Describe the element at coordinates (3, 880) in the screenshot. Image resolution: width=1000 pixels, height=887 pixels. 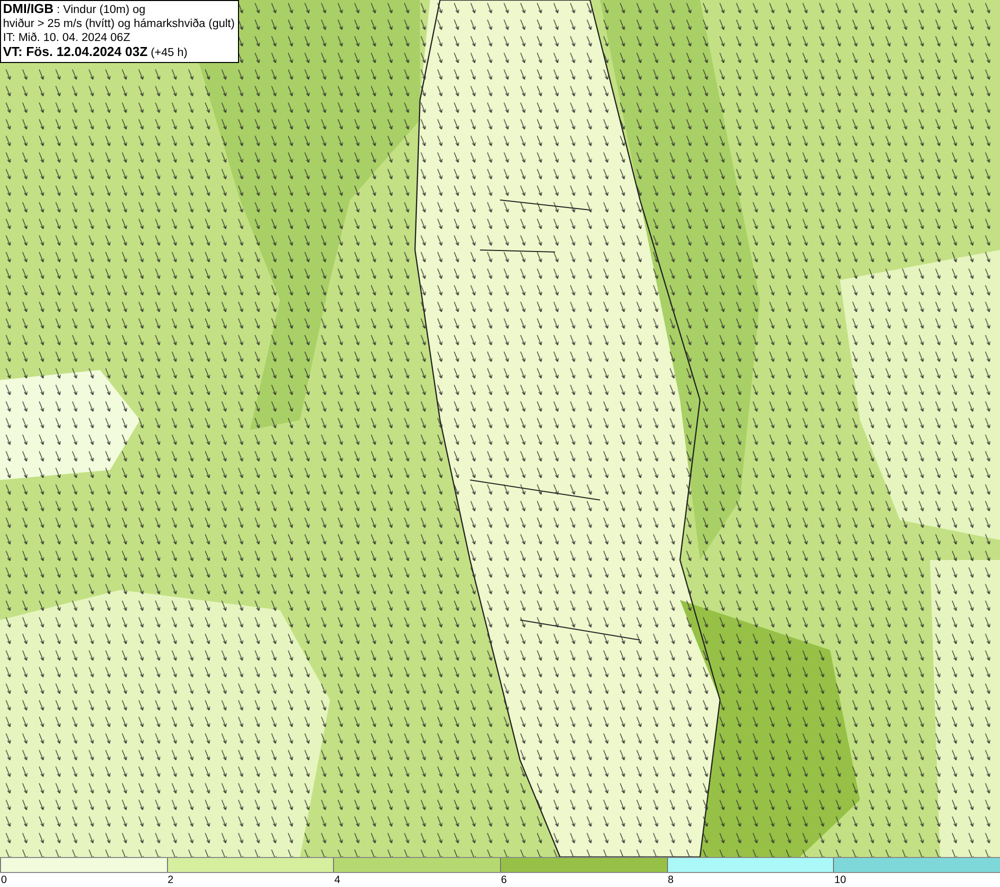
I see `legend-tick-label: 0` at that location.